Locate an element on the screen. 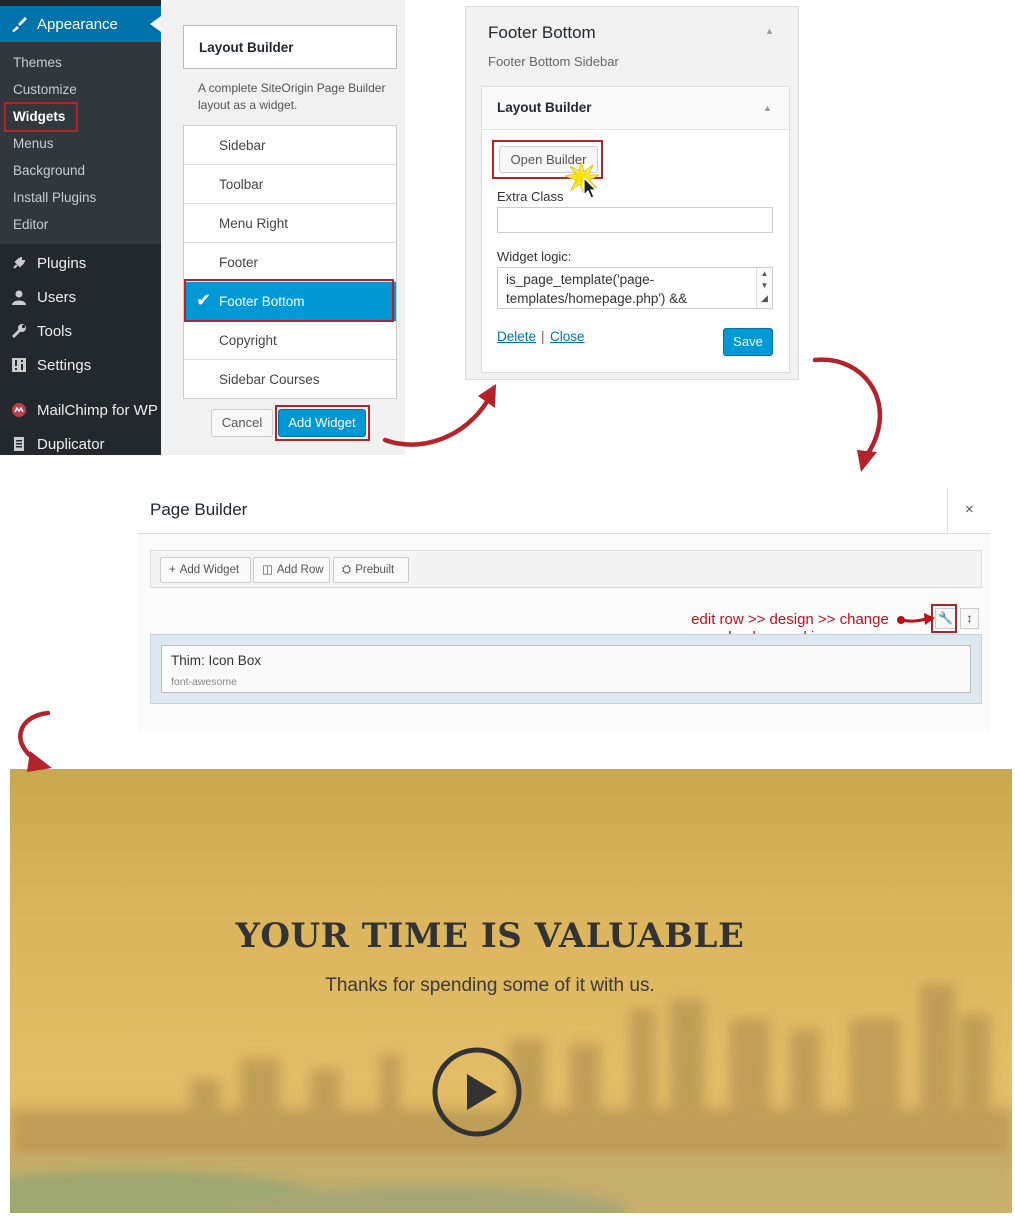 This screenshot has width=1015, height=1219. toolbar-button-label: Add Widget is located at coordinates (209, 570).